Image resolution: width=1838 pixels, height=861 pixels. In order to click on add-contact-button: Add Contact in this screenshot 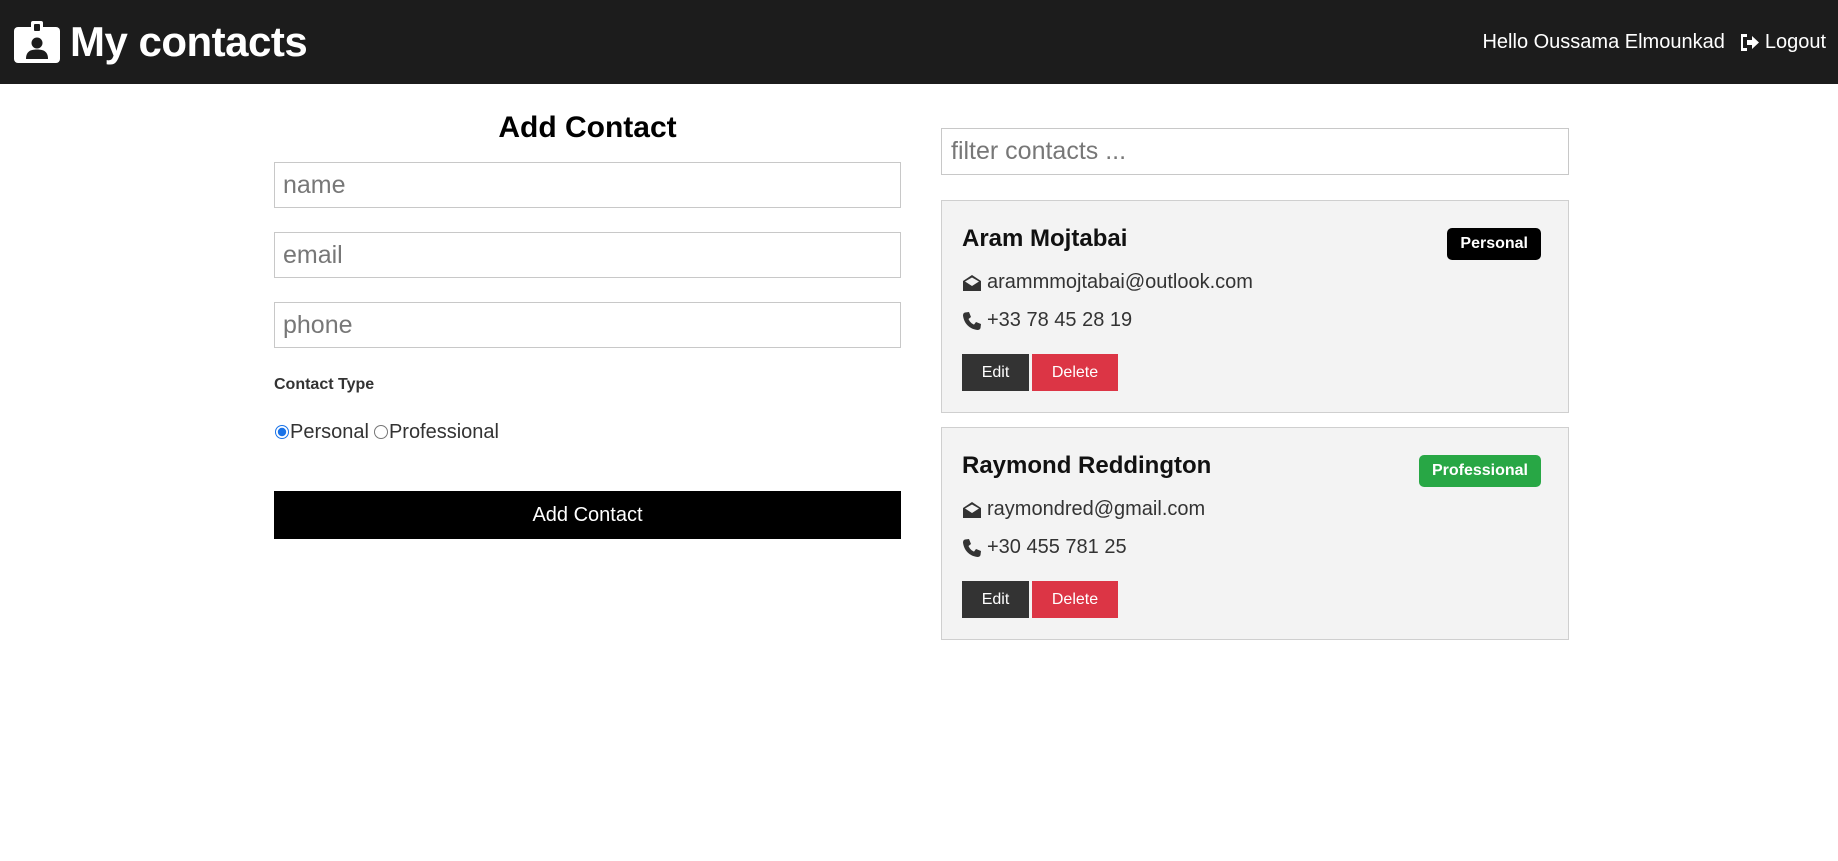, I will do `click(587, 515)`.